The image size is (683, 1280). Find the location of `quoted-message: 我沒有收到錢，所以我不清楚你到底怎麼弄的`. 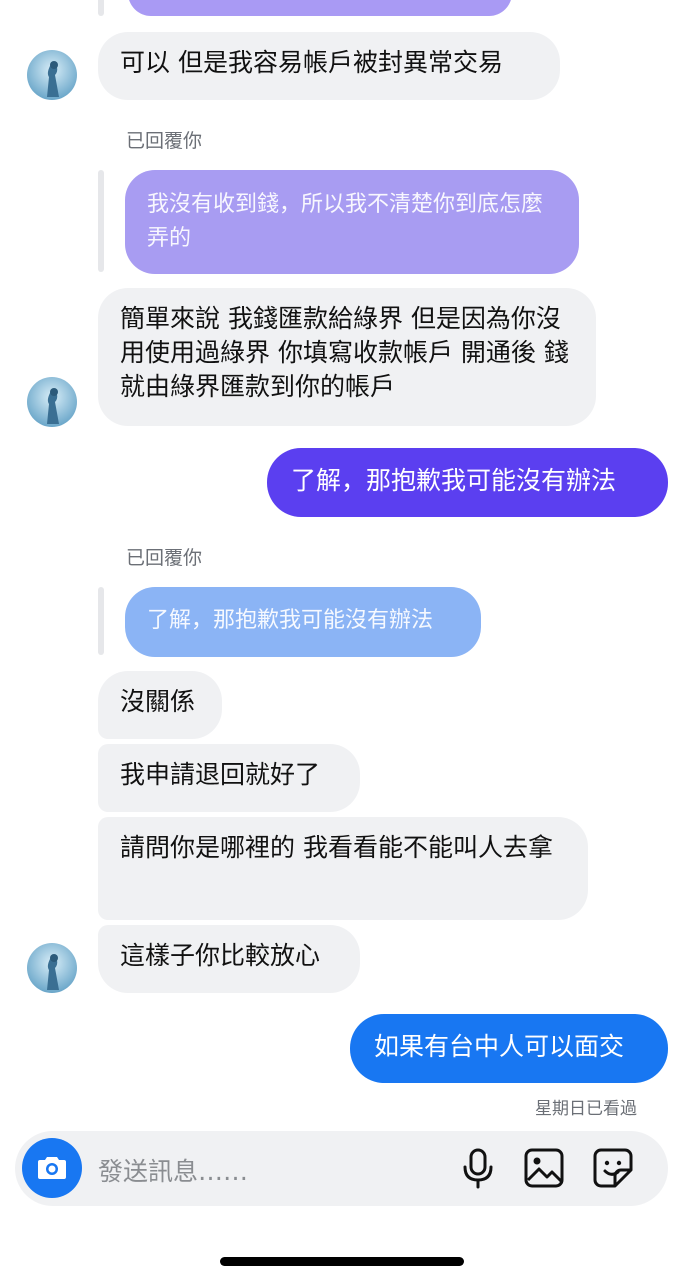

quoted-message: 我沒有收到錢，所以我不清楚你到底怎麼弄的 is located at coordinates (352, 222).